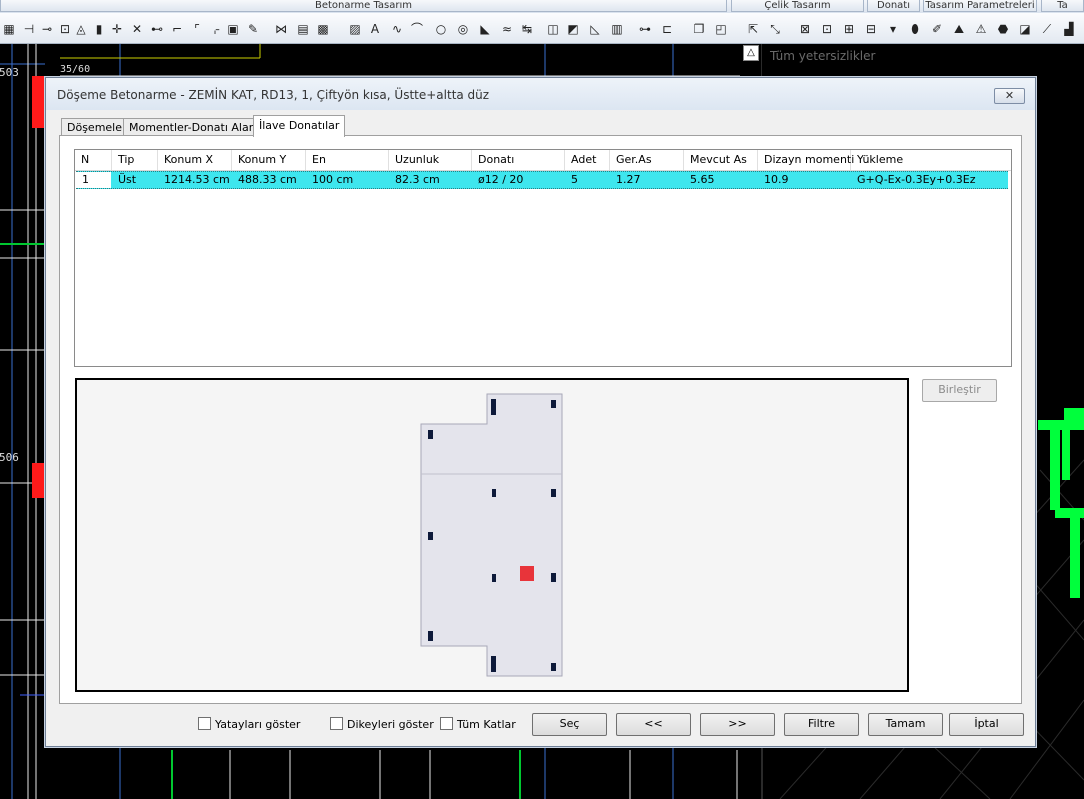 The height and width of the screenshot is (799, 1084). Describe the element at coordinates (1009, 96) in the screenshot. I see `dialog-close-button: ✕` at that location.